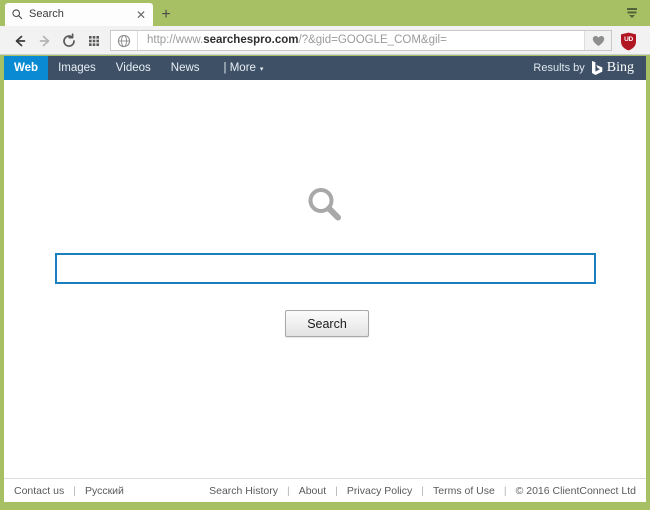  I want to click on nav-item-images: Images, so click(77, 68).